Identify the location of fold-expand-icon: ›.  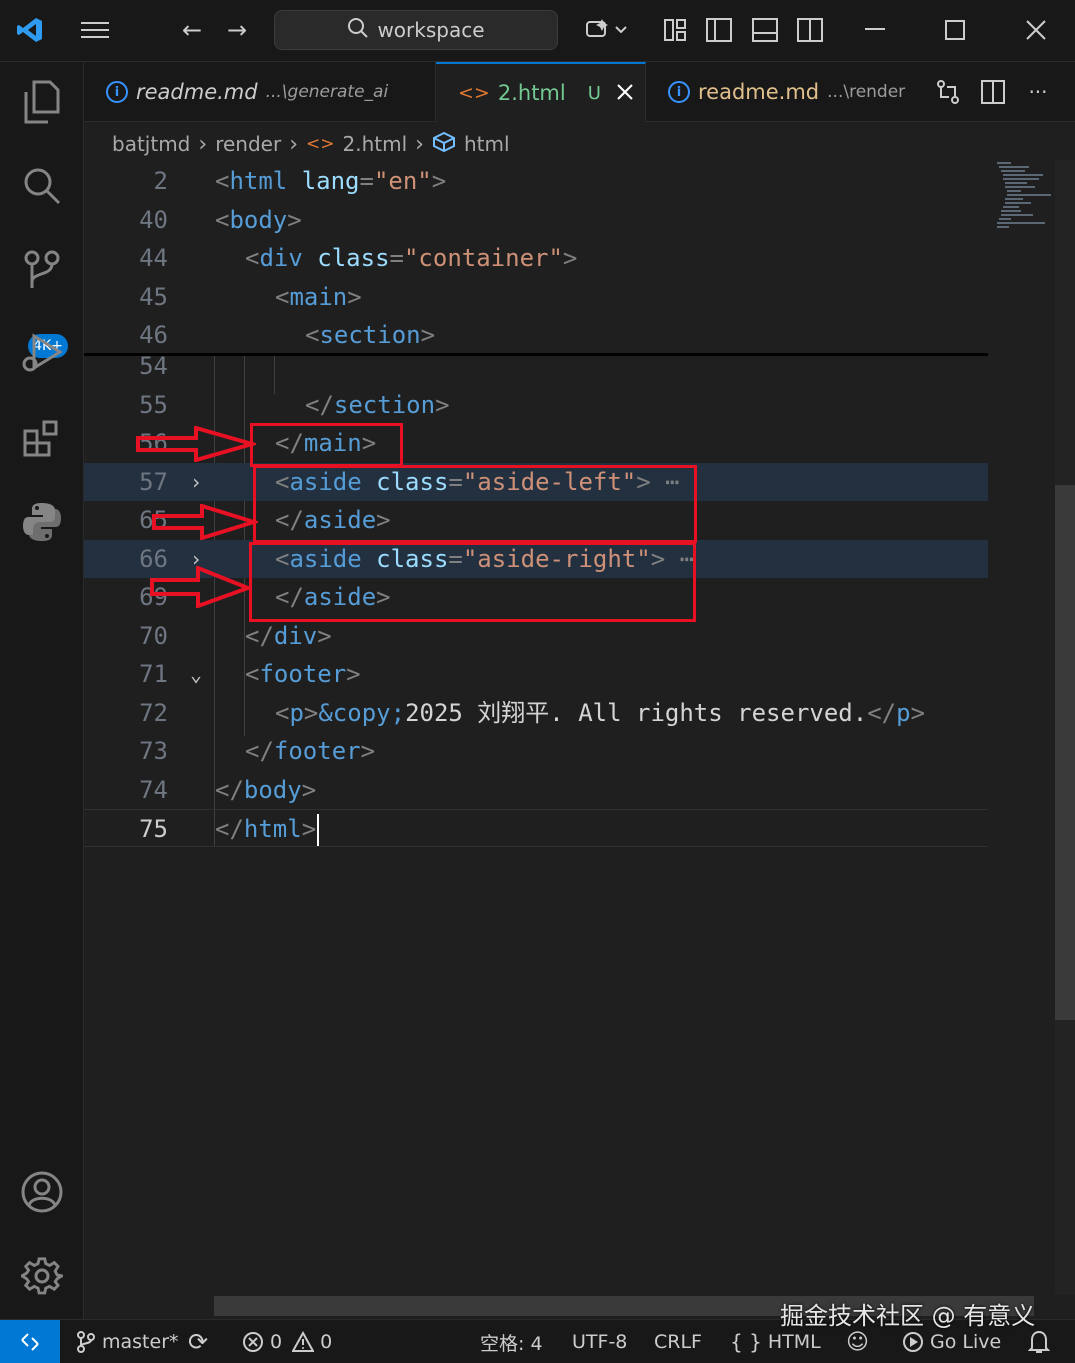
(196, 482).